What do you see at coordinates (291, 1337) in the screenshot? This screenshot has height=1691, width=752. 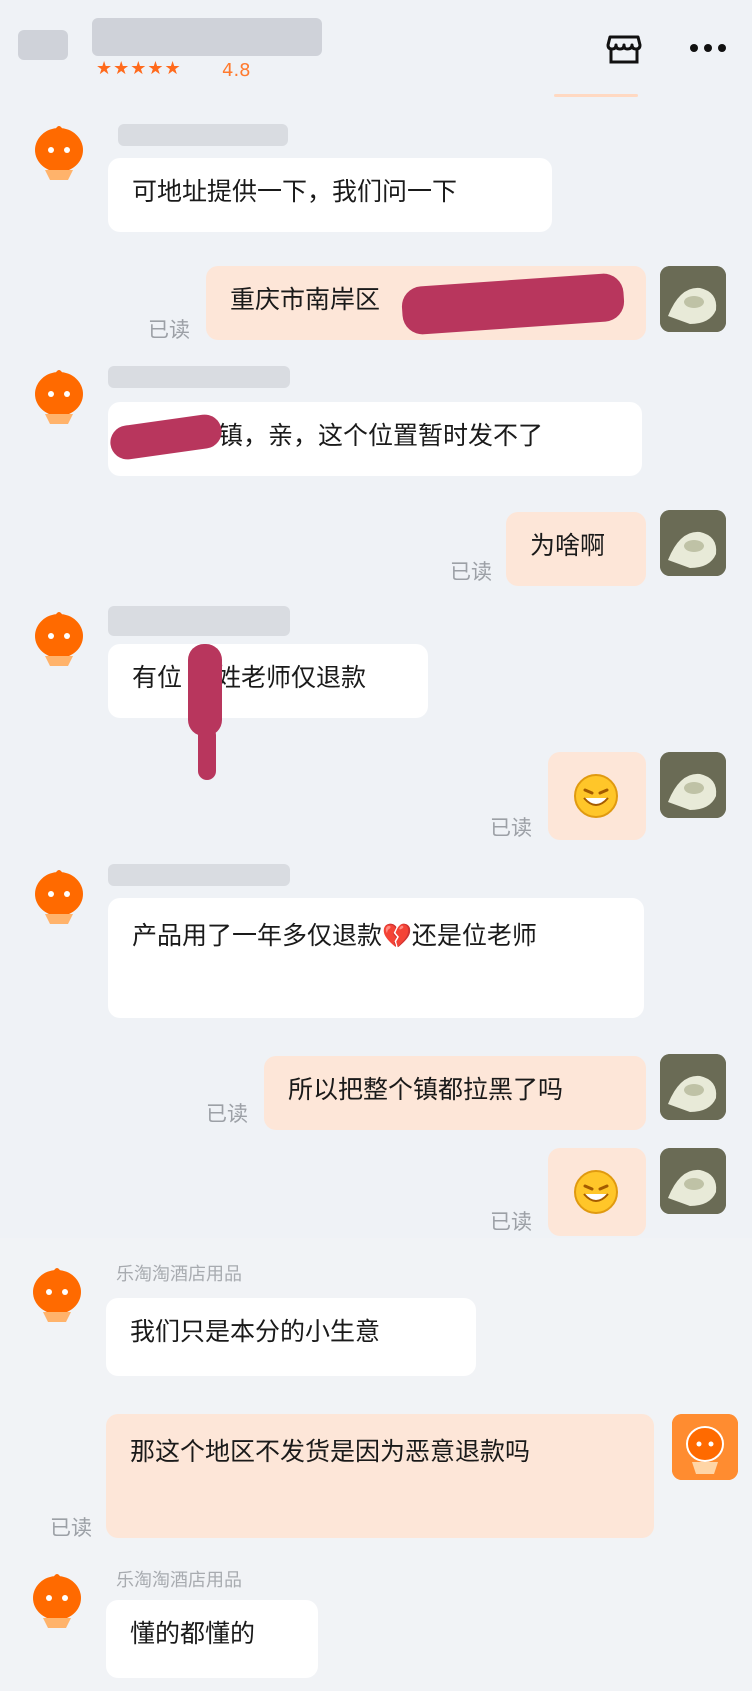 I see `message-bubble: 我们只是本分的小生意` at bounding box center [291, 1337].